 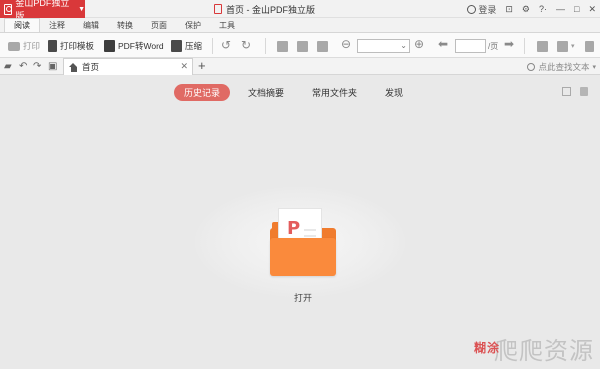 I want to click on document-tab-bar: ▰ ↶ ↷ ▣ 首页 ✕ + 点此查找文本 ▾, so click(x=300, y=66).